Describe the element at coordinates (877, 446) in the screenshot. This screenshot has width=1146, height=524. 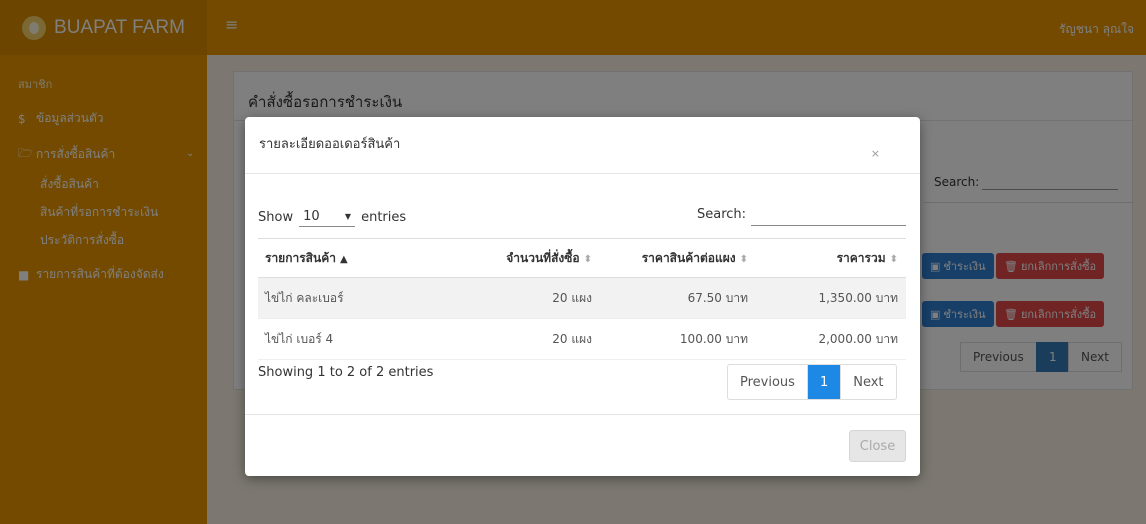
I see `close-button: Close` at that location.